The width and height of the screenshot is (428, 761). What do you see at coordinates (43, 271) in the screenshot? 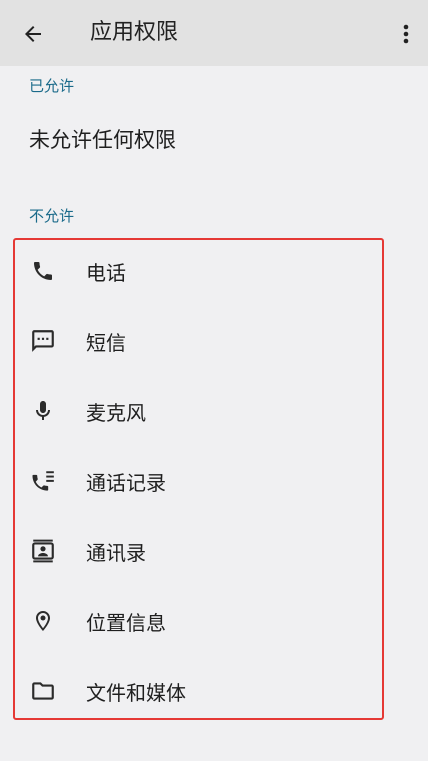
I see `phone-icon` at bounding box center [43, 271].